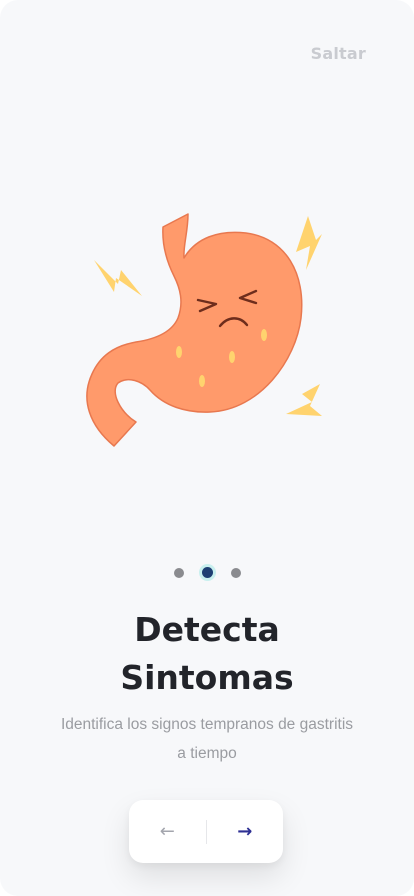 The height and width of the screenshot is (896, 414). I want to click on pagination-dot-active, so click(207, 572).